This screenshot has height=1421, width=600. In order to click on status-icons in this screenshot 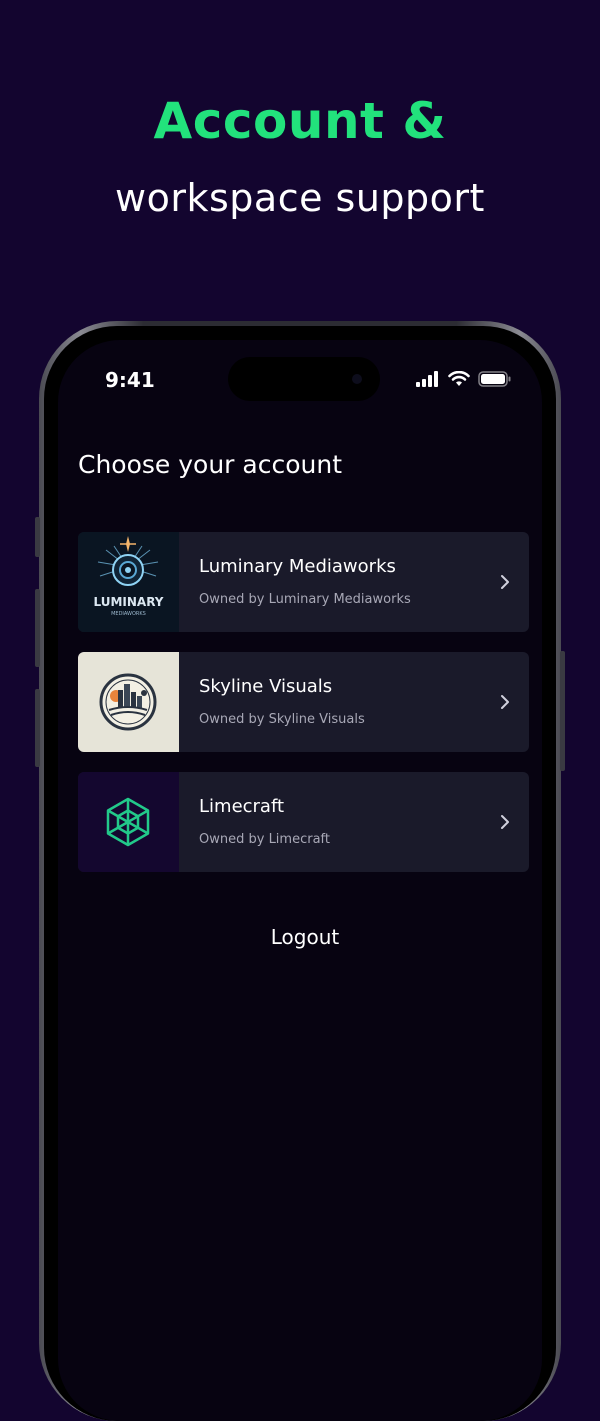, I will do `click(464, 379)`.